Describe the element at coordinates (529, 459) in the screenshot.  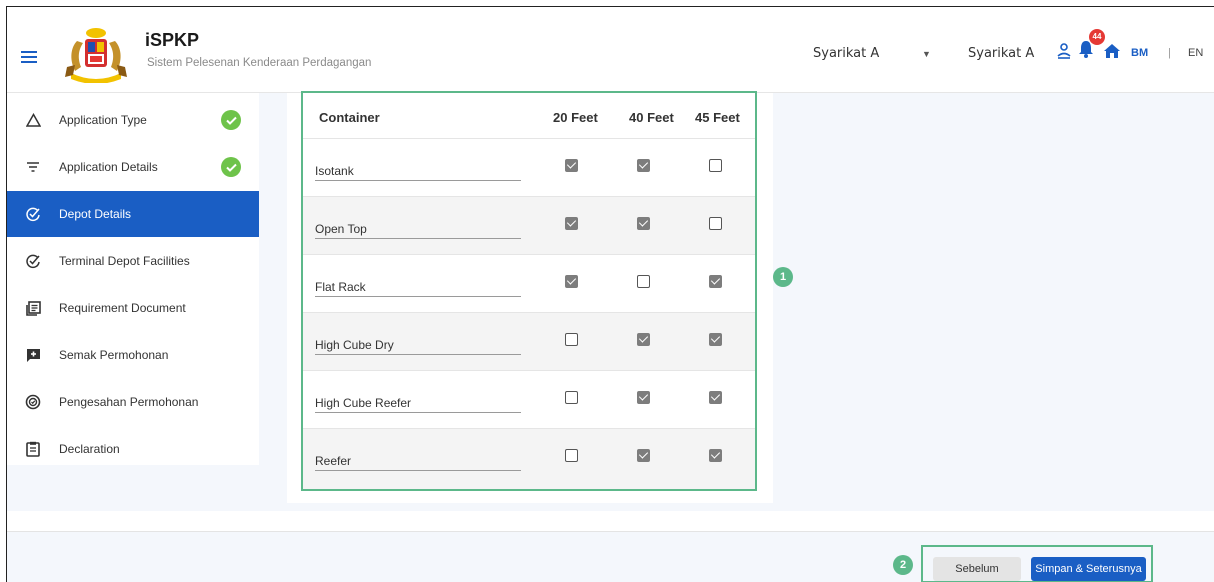
I see `table-row: Reefer` at that location.